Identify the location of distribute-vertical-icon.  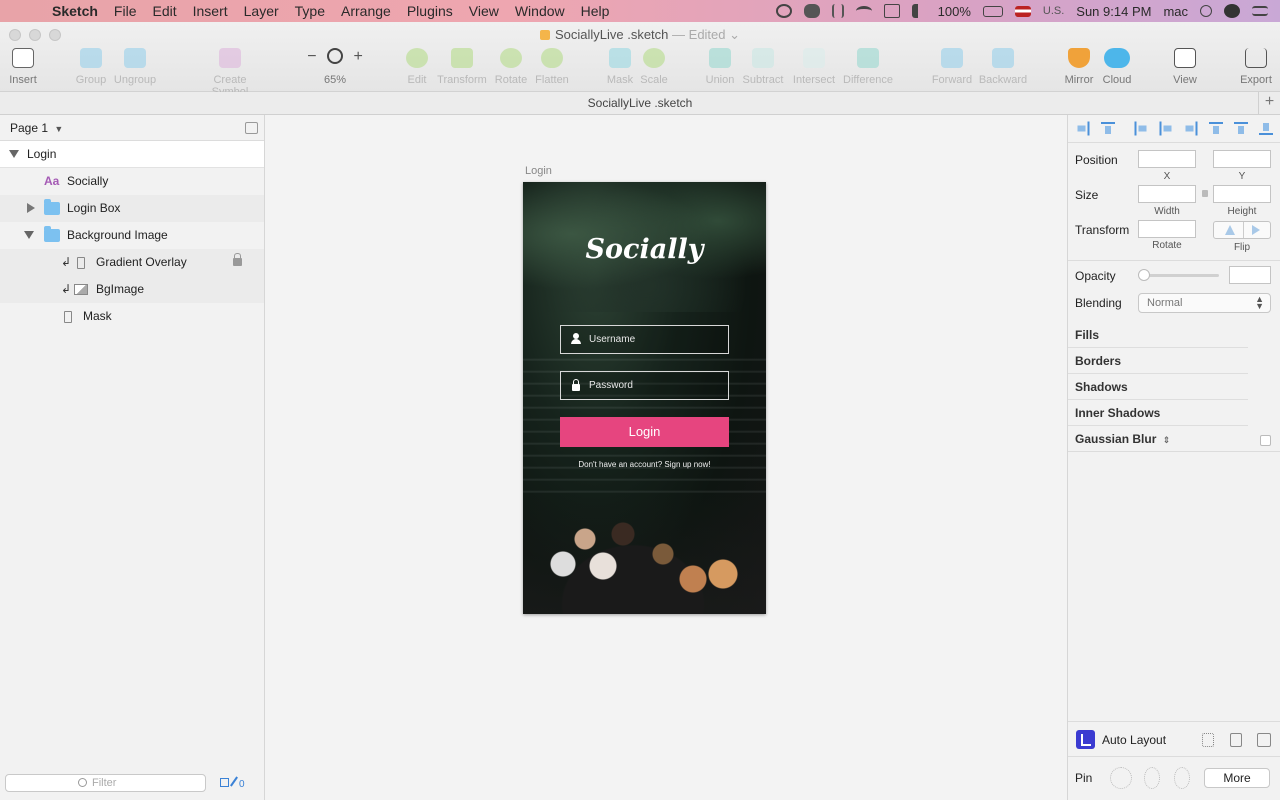
(1108, 128).